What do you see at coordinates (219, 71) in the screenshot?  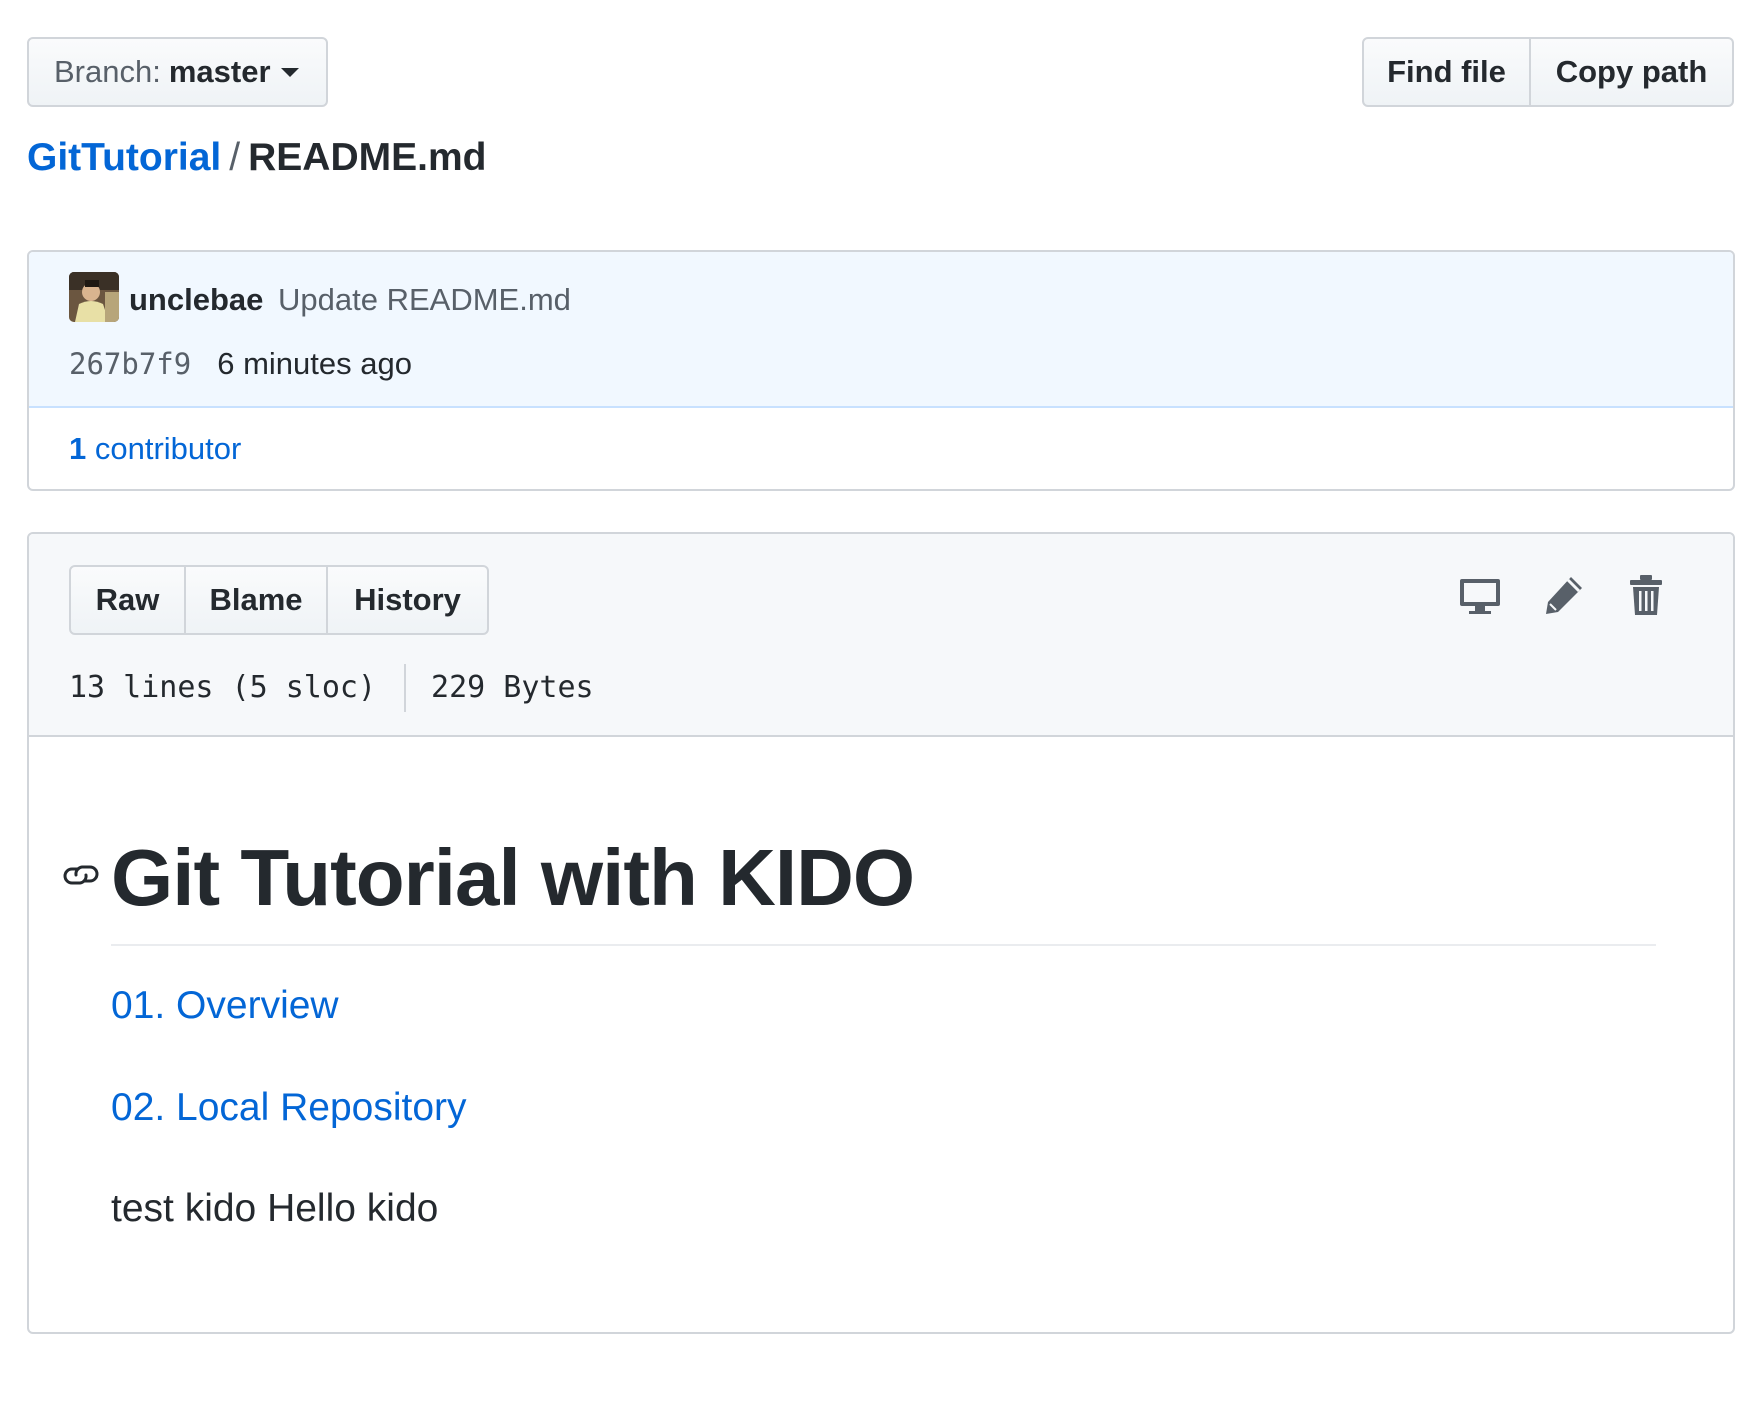 I see `branch-value: master` at bounding box center [219, 71].